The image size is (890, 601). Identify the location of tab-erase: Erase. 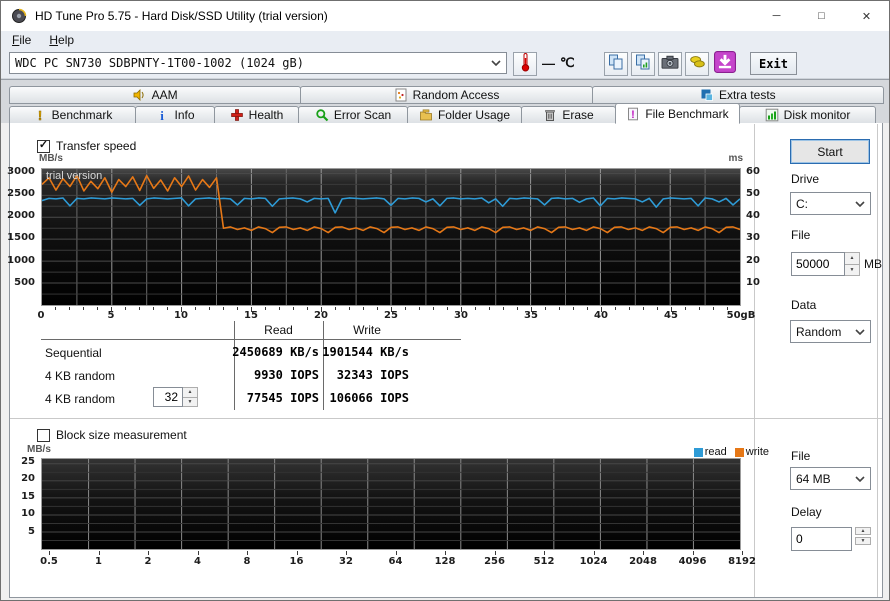
(568, 115).